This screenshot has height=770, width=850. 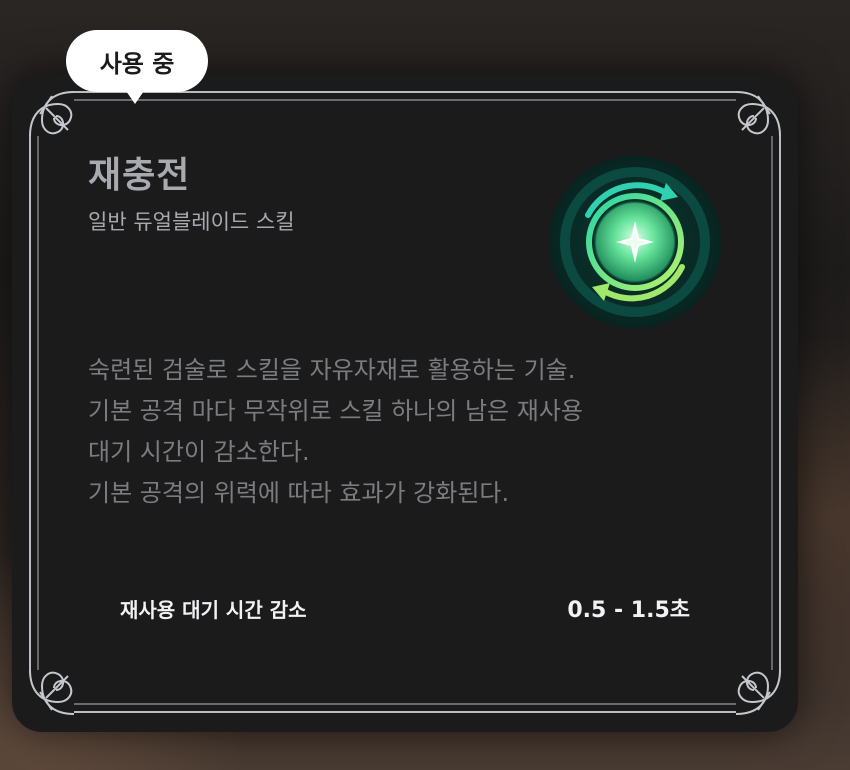 I want to click on in-use-badge: 사용 중, so click(x=137, y=61).